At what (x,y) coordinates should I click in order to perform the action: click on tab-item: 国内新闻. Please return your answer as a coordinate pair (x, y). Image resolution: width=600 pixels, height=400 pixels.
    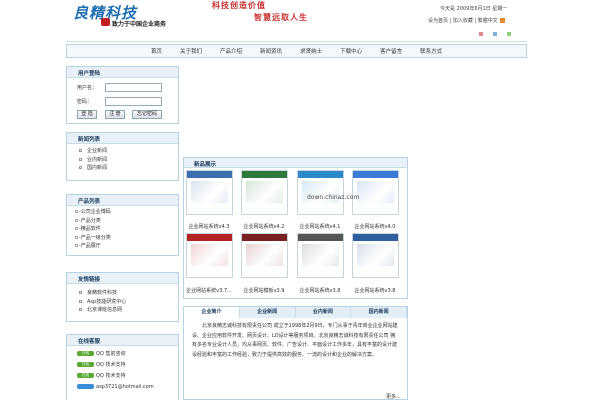
    Looking at the image, I should click on (379, 312).